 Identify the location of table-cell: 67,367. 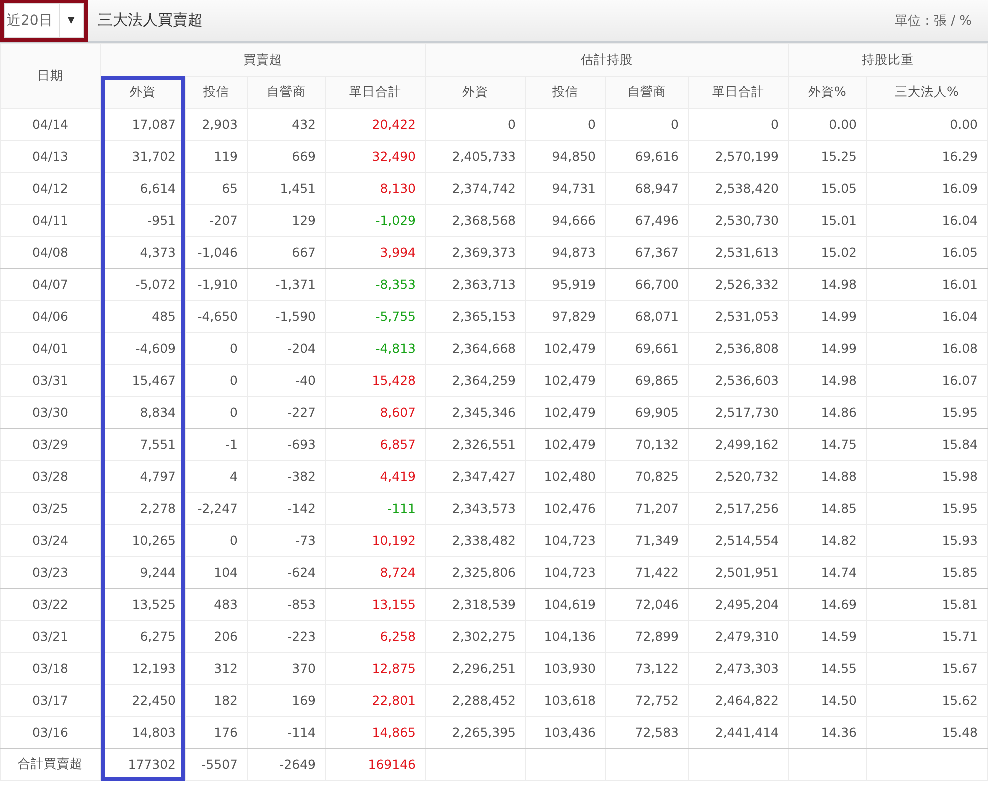
(647, 252).